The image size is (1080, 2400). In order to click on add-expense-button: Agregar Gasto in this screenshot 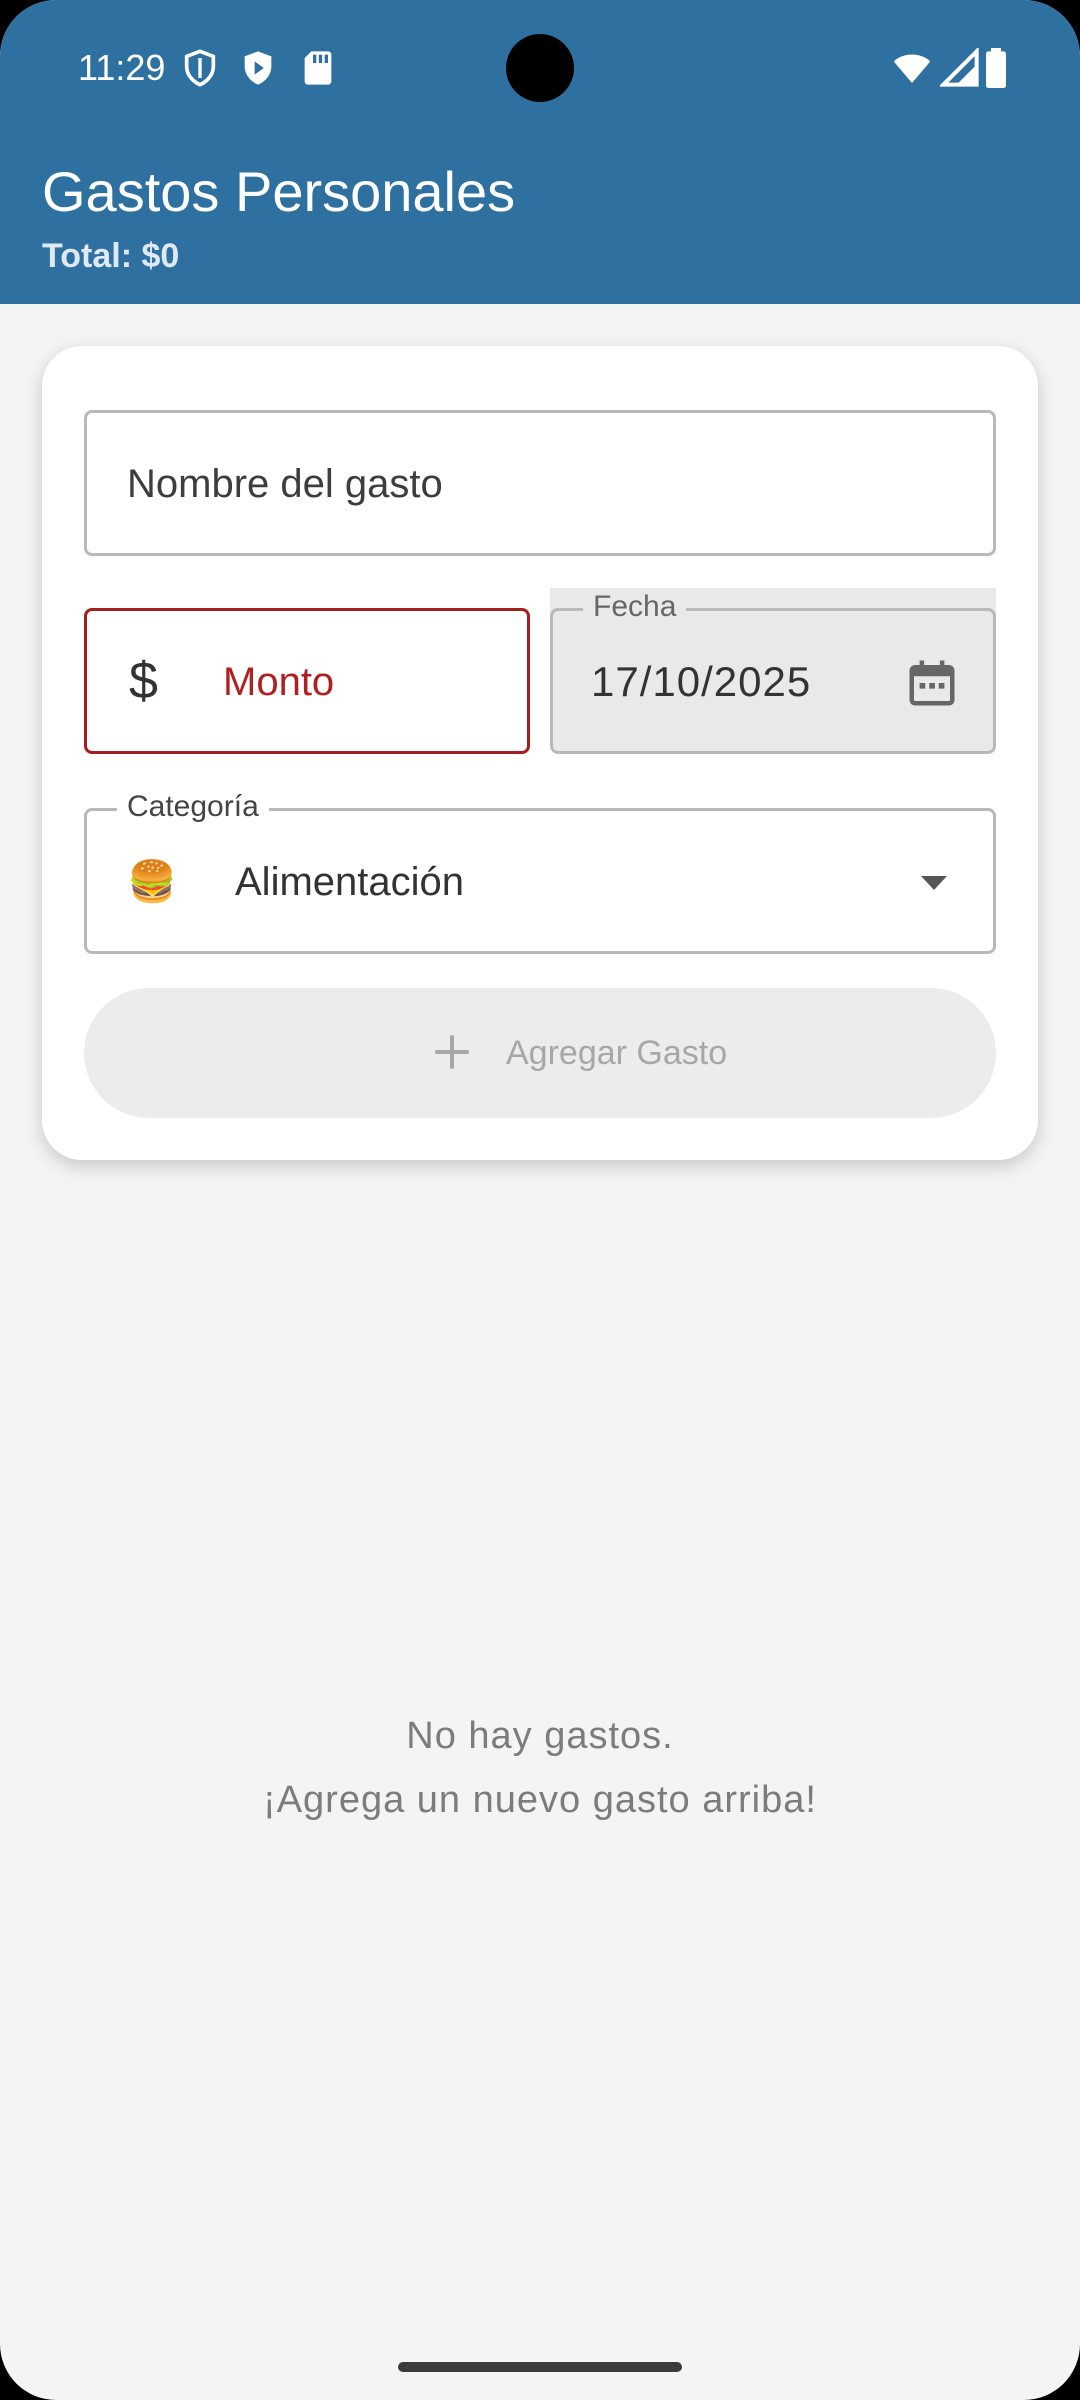, I will do `click(540, 1053)`.